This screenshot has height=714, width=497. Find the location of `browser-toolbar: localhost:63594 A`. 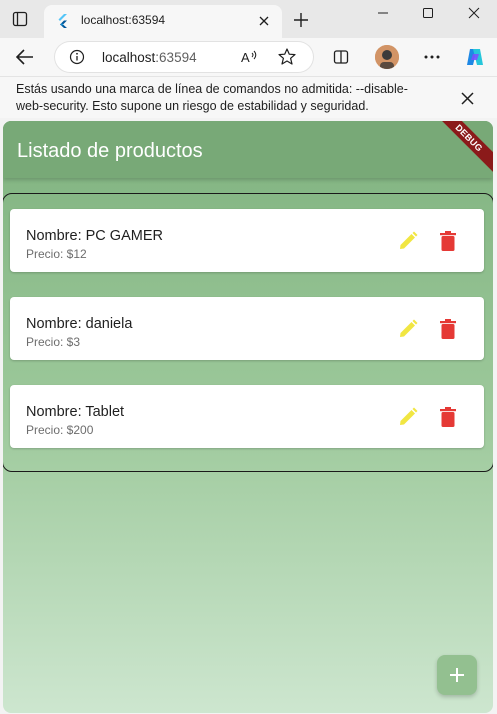

browser-toolbar: localhost:63594 A is located at coordinates (248, 57).